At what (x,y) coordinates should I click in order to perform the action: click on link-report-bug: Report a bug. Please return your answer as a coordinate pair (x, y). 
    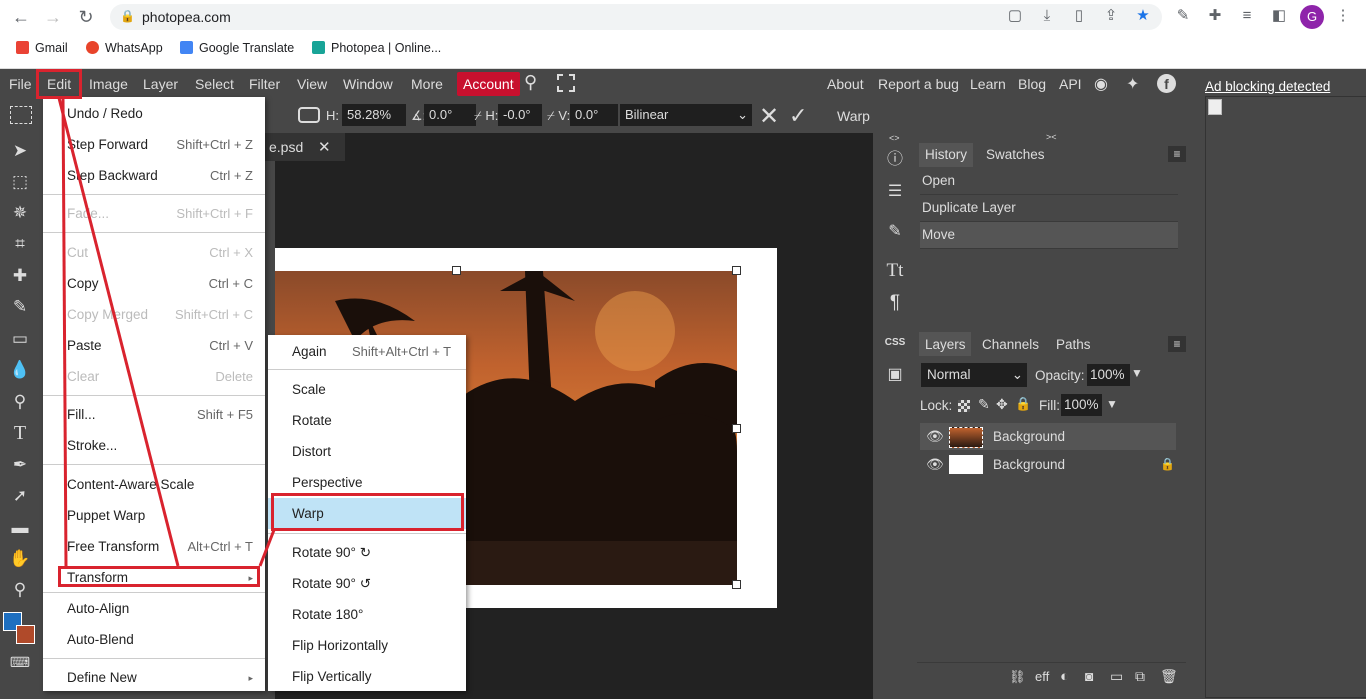
    Looking at the image, I should click on (918, 84).